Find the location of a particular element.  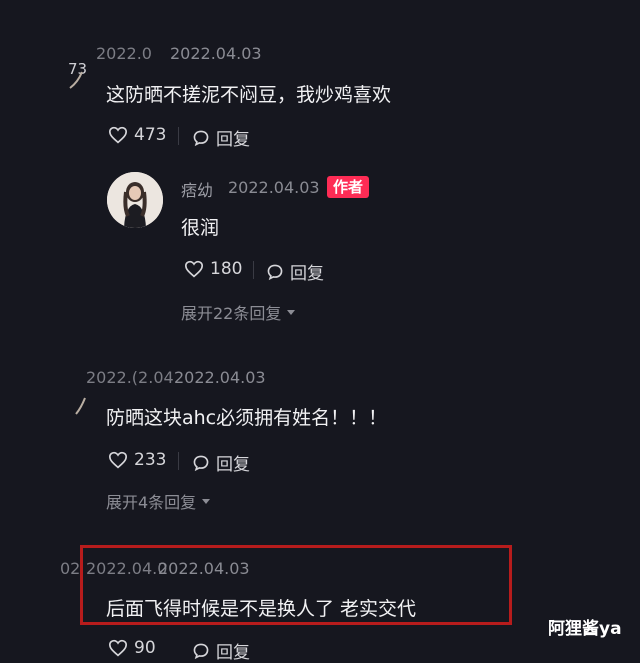

expand-replies-label: 展开4条回复 is located at coordinates (151, 502).